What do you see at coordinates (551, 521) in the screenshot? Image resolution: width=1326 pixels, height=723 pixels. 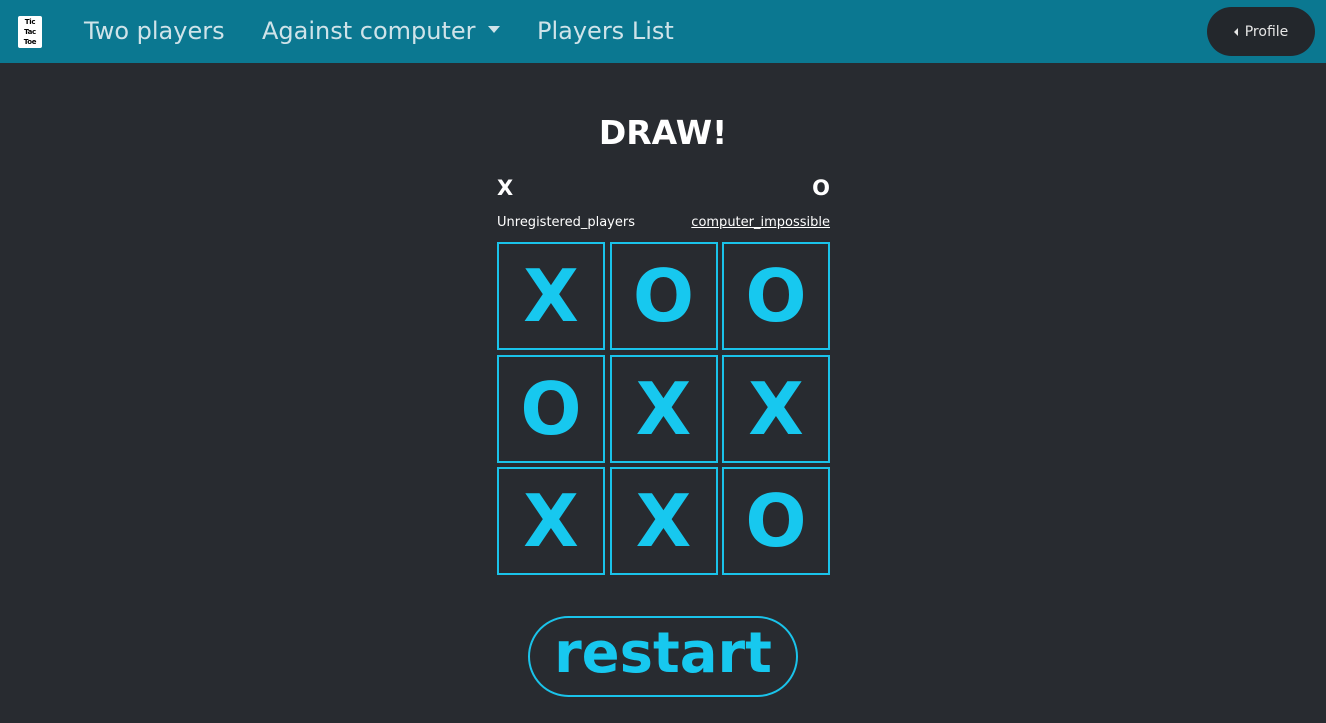 I see `board-cell-3-1: X` at bounding box center [551, 521].